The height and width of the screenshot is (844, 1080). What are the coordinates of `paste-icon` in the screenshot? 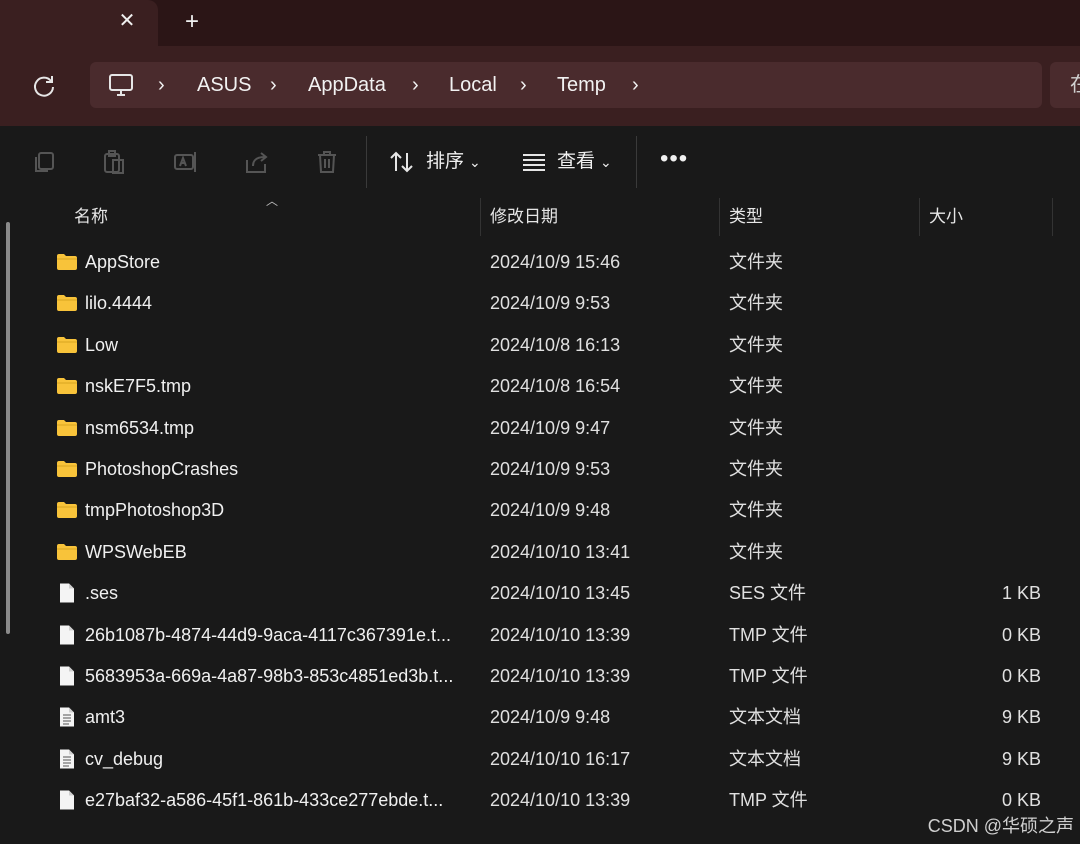 It's located at (114, 162).